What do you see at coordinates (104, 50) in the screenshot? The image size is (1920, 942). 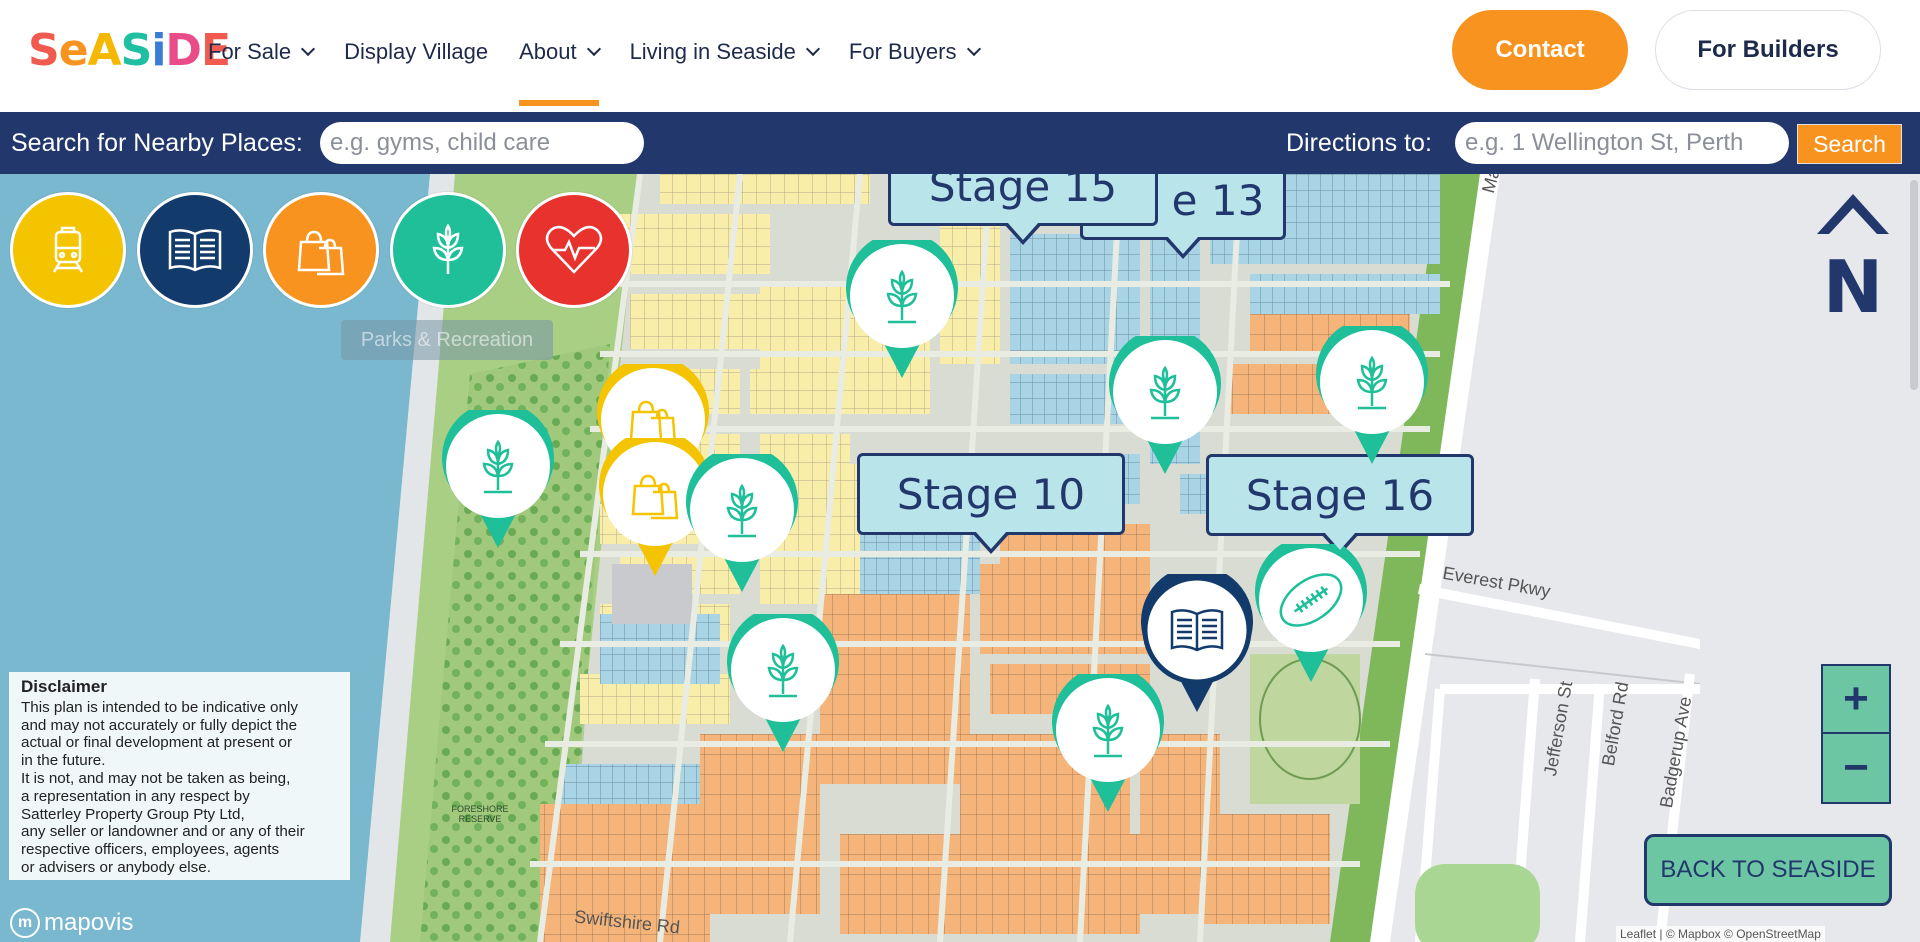 I see `logo-letter: A` at bounding box center [104, 50].